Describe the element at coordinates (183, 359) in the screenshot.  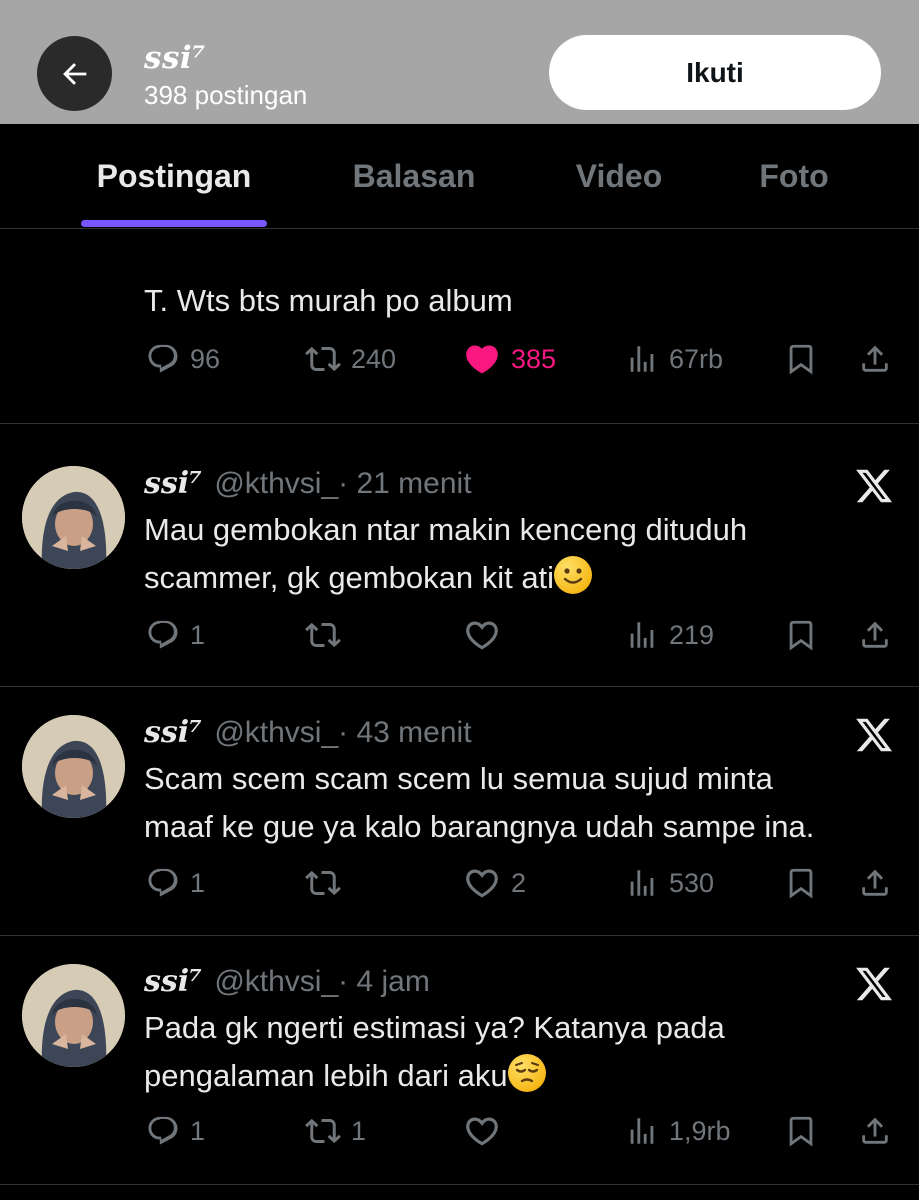
I see `reply-button: 96` at that location.